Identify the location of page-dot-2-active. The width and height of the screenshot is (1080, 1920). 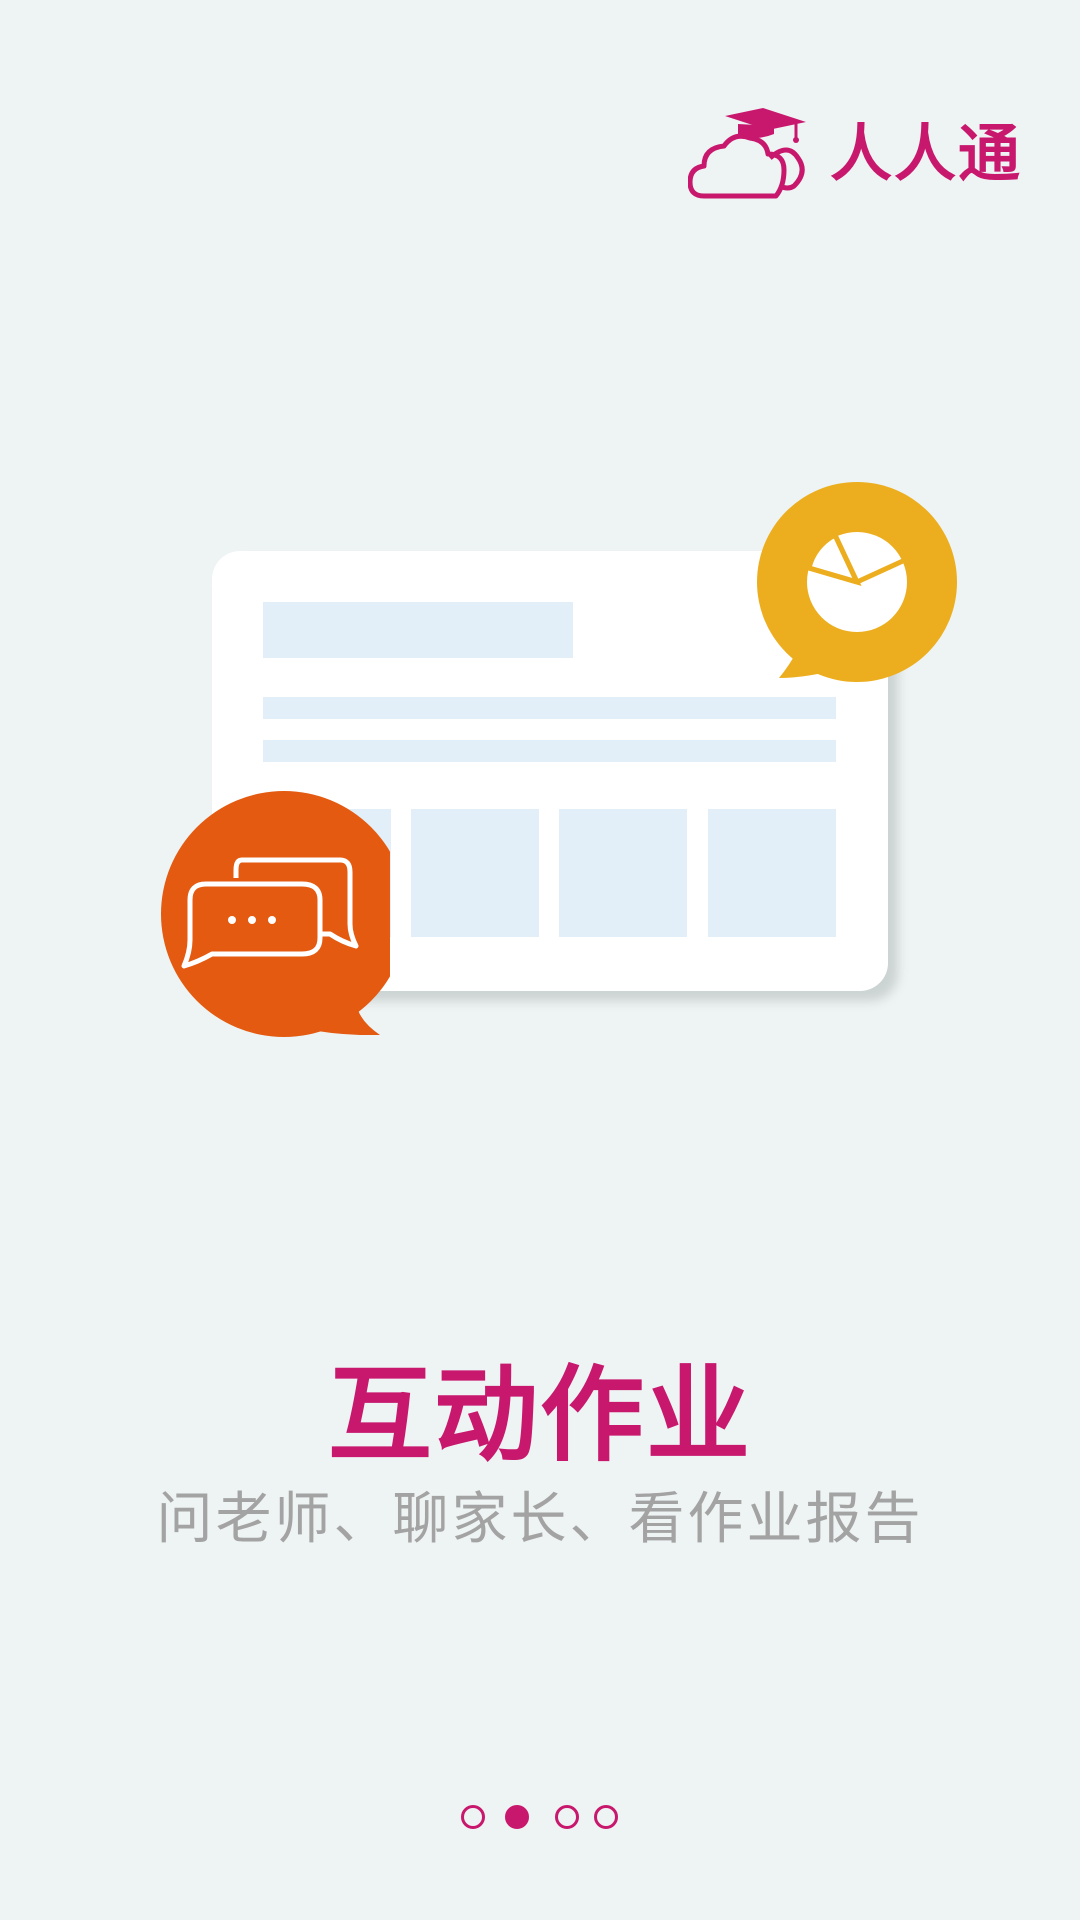
(517, 1817).